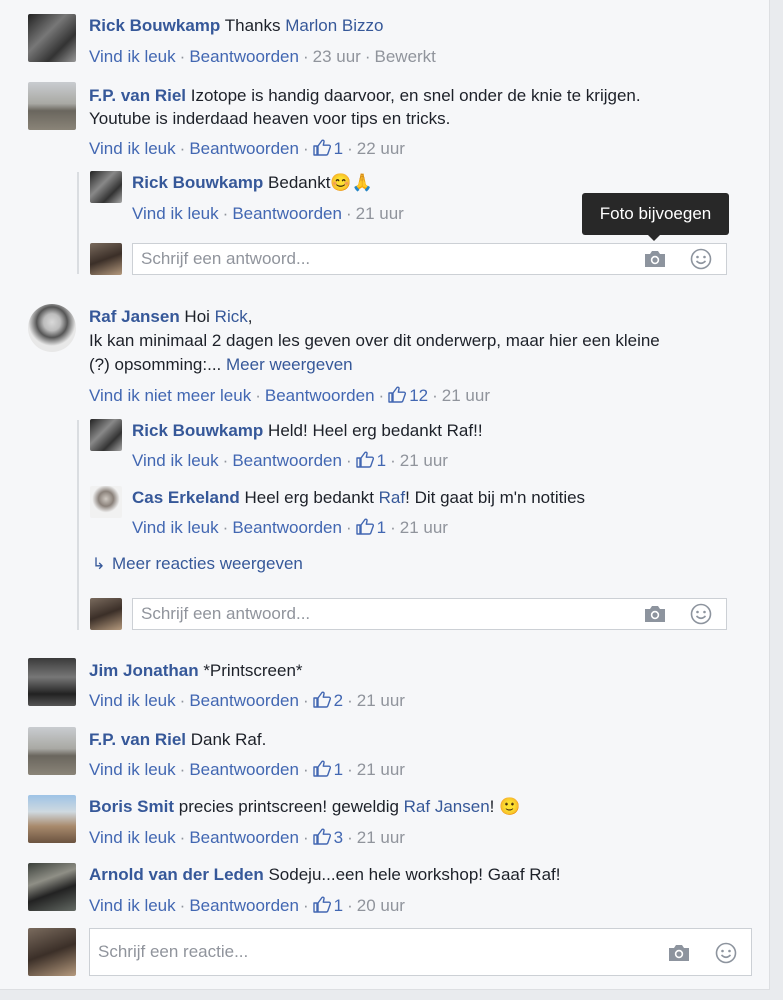 Image resolution: width=783 pixels, height=1000 pixels. What do you see at coordinates (447, 806) in the screenshot?
I see `mention-link: Raf Jansen` at bounding box center [447, 806].